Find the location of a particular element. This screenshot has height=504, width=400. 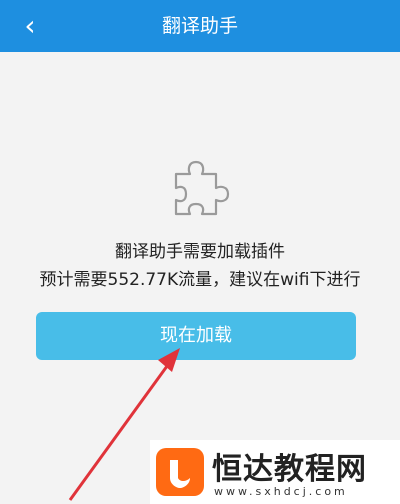

title-bar: ‹ 翻译助手 is located at coordinates (200, 26).